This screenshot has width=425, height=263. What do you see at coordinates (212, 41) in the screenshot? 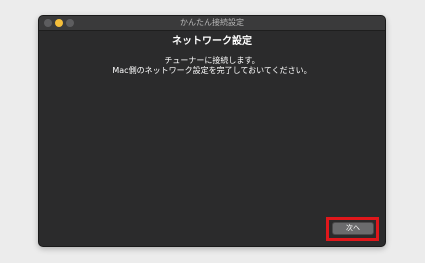
I see `page-title: ネットワーク設定` at bounding box center [212, 41].